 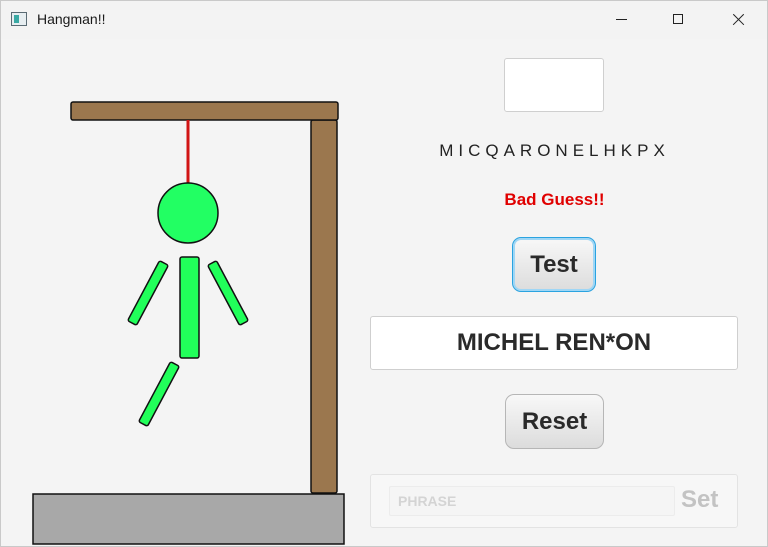 What do you see at coordinates (554, 199) in the screenshot?
I see `guess-status: Bad Guess!!` at bounding box center [554, 199].